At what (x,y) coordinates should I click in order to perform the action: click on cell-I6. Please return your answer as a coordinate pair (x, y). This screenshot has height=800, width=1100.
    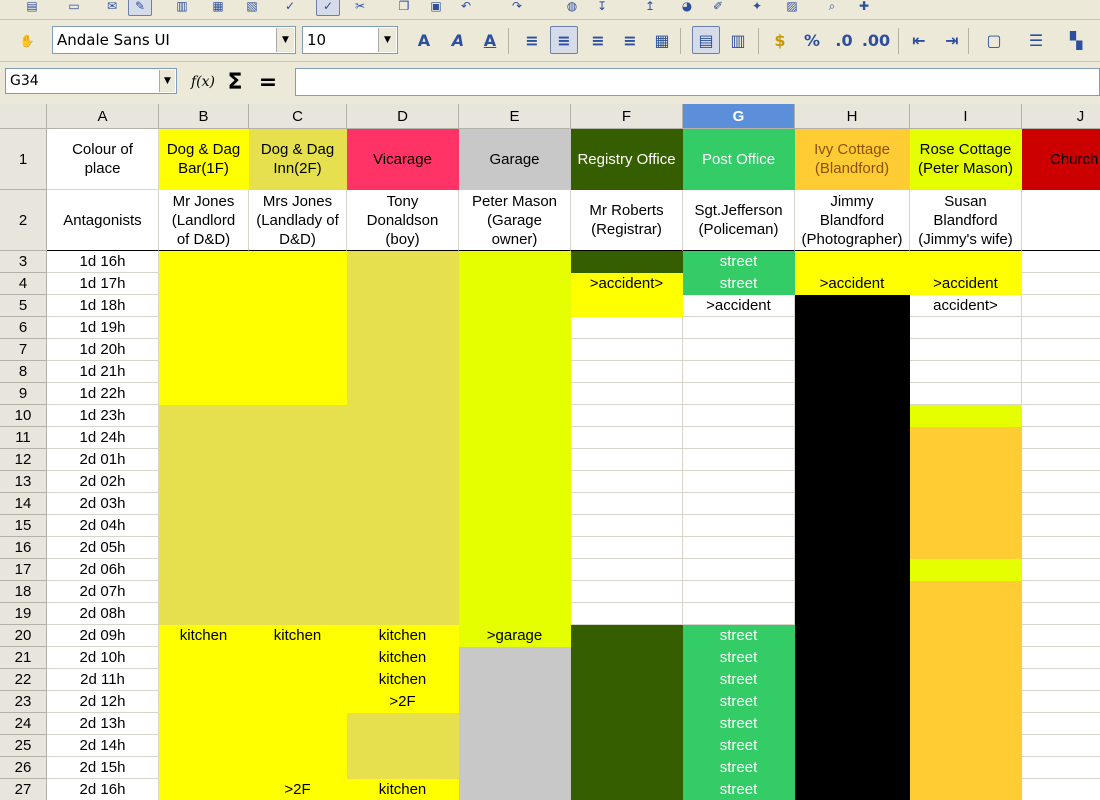
    Looking at the image, I should click on (966, 328).